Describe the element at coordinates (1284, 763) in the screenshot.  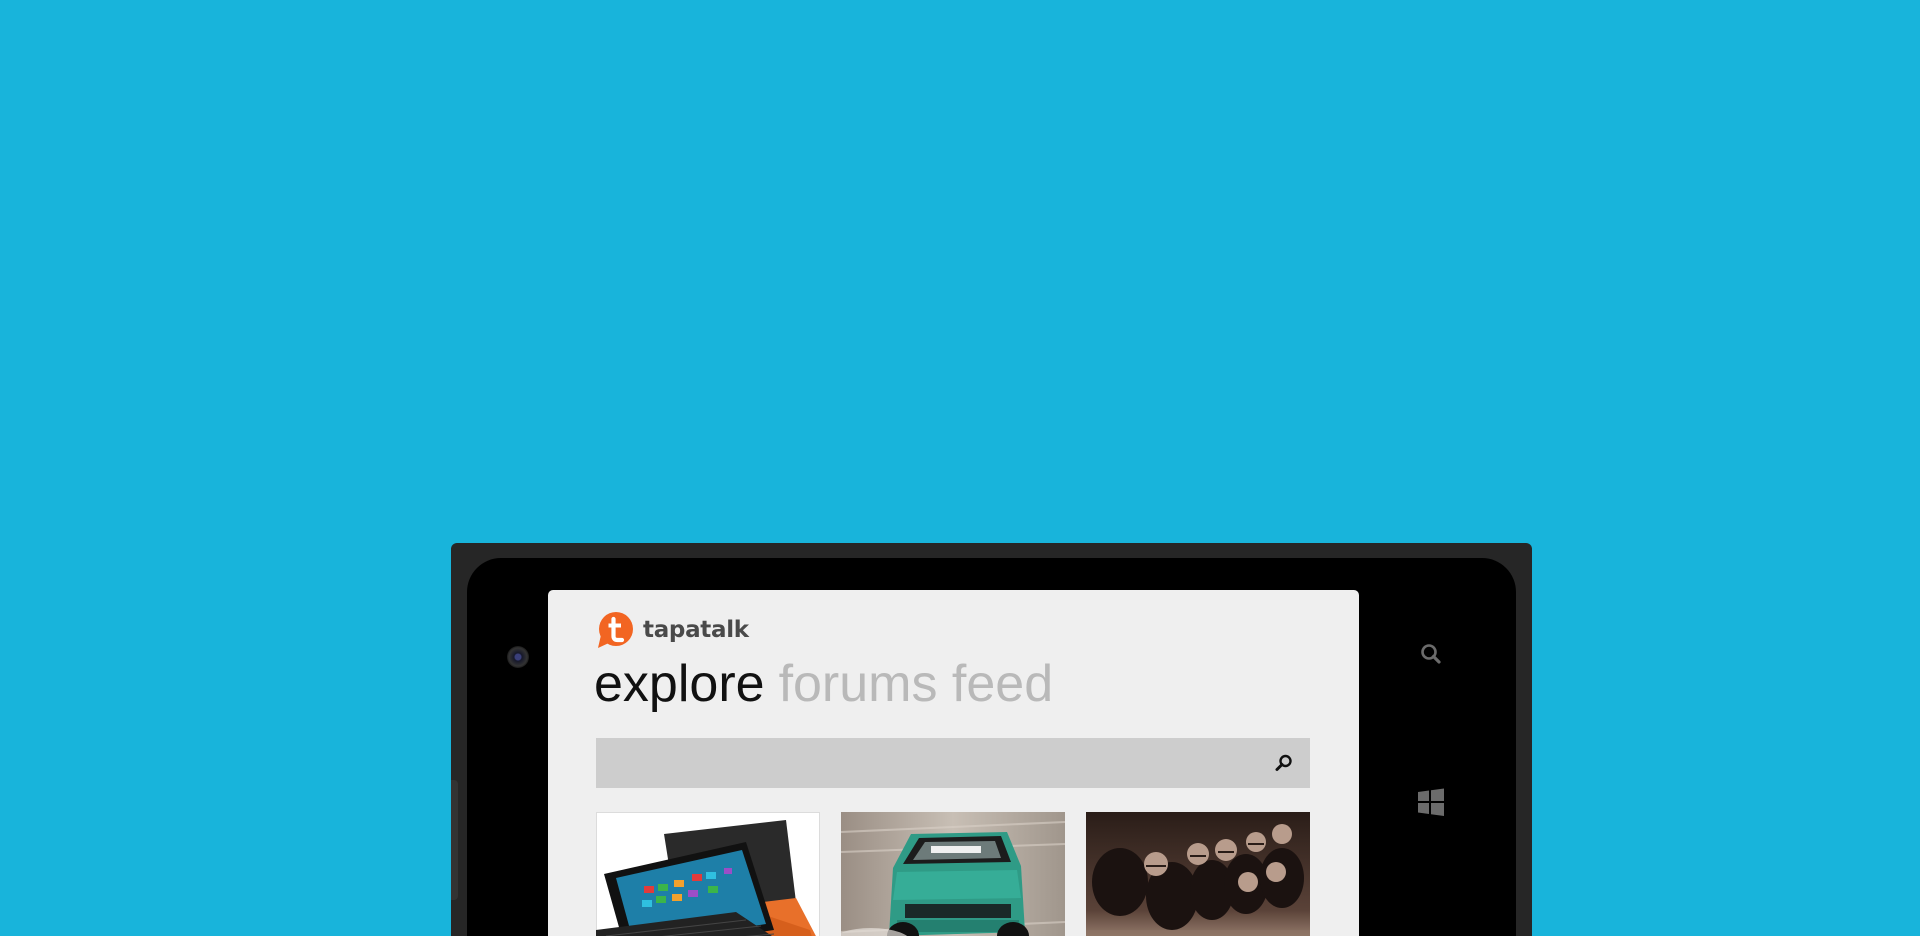
I see `search-icon` at that location.